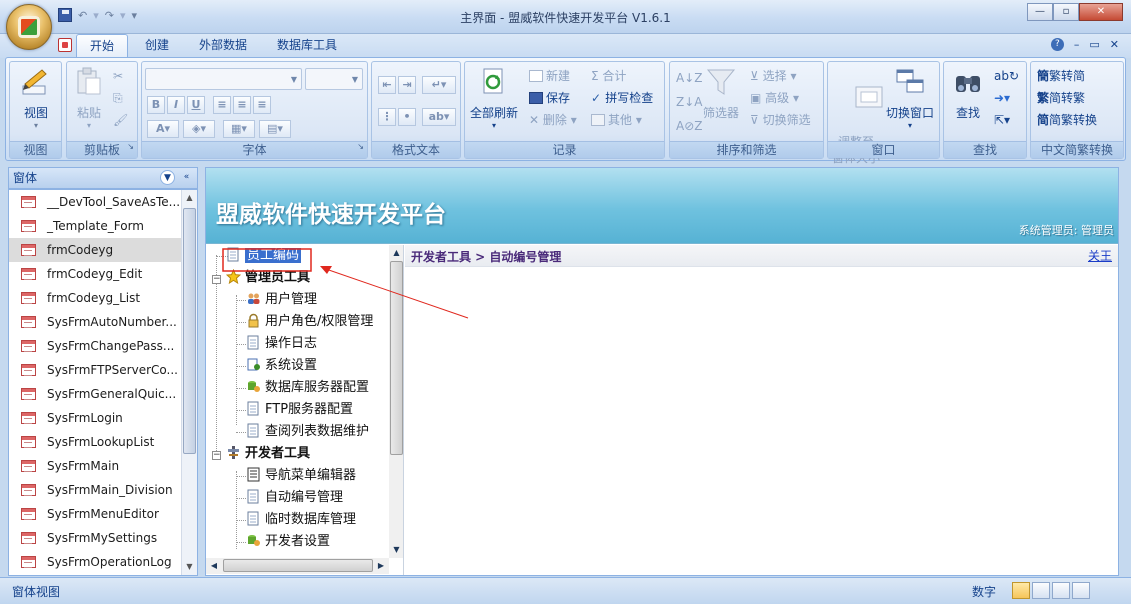 This screenshot has width=1131, height=604. I want to click on status-bar: 窗体视图 数字, so click(565, 590).